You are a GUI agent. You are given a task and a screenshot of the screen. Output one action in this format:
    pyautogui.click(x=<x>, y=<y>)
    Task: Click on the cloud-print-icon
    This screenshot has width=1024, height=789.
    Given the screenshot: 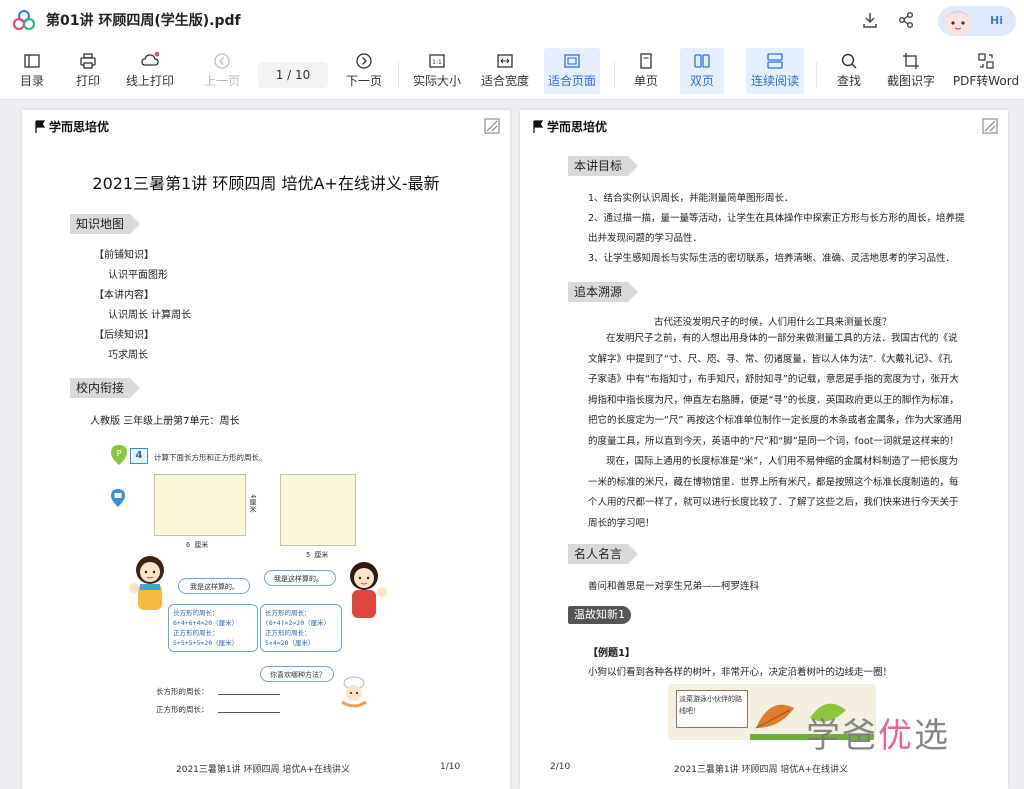 What is the action you would take?
    pyautogui.click(x=150, y=59)
    